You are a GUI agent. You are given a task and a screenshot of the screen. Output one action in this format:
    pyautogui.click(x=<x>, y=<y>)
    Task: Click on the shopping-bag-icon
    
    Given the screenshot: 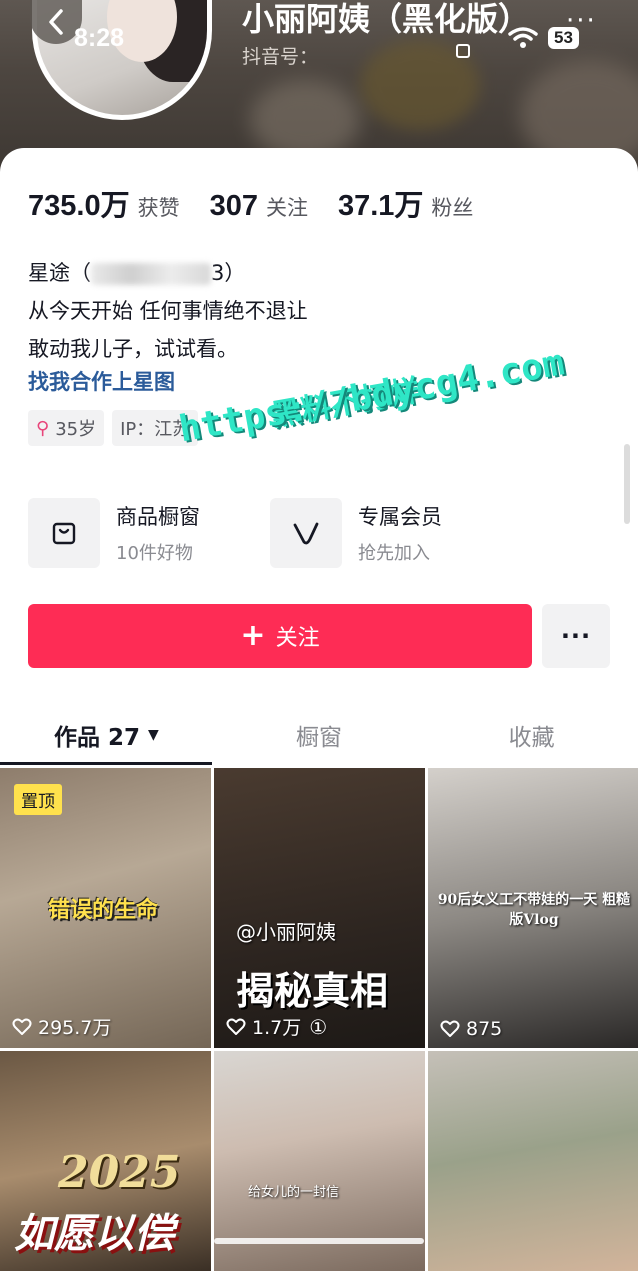 What is the action you would take?
    pyautogui.click(x=64, y=533)
    